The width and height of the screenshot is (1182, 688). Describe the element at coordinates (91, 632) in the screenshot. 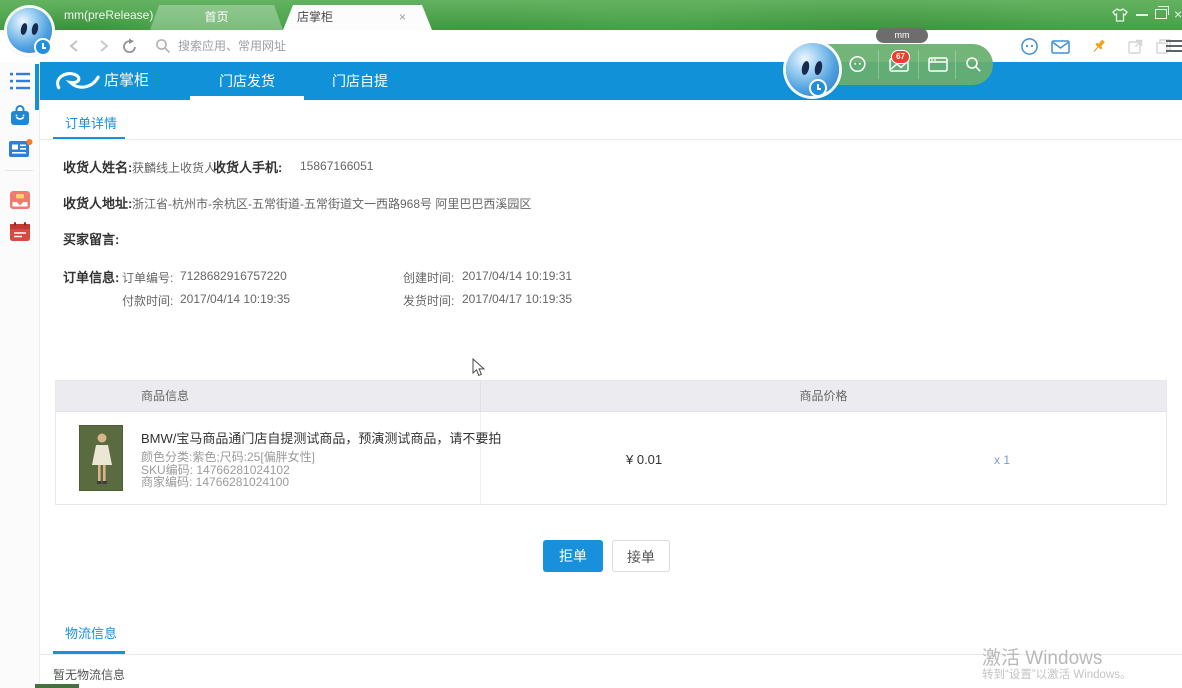

I see `logistics-tab: 物流信息` at that location.